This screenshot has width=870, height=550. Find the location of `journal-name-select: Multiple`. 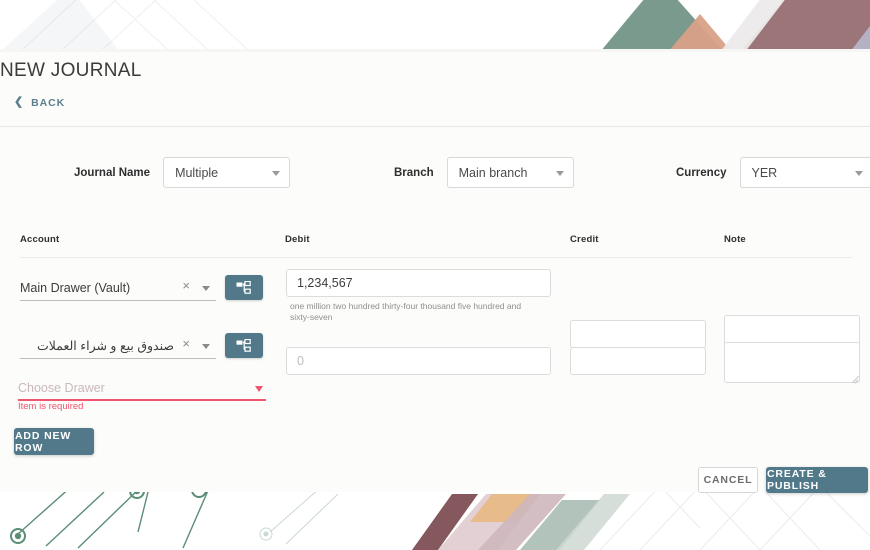

journal-name-select: Multiple is located at coordinates (227, 172).